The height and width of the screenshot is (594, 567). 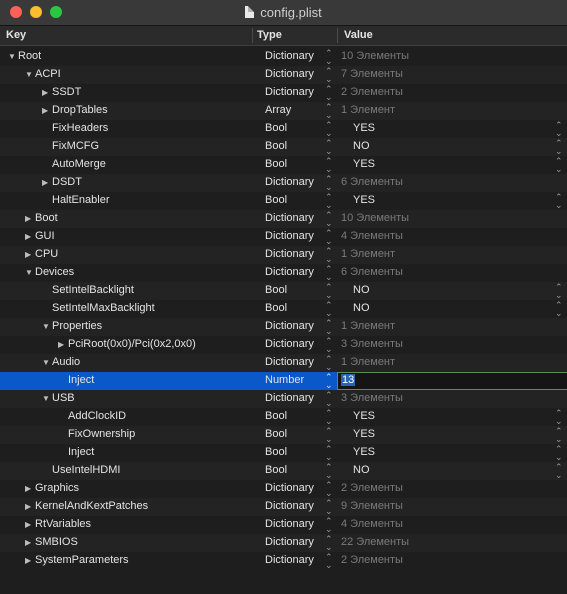 I want to click on plist-row: ▶ SMBIOS Dictionary ⌃ ⌄ 22 Элементы, so click(x=283, y=543).